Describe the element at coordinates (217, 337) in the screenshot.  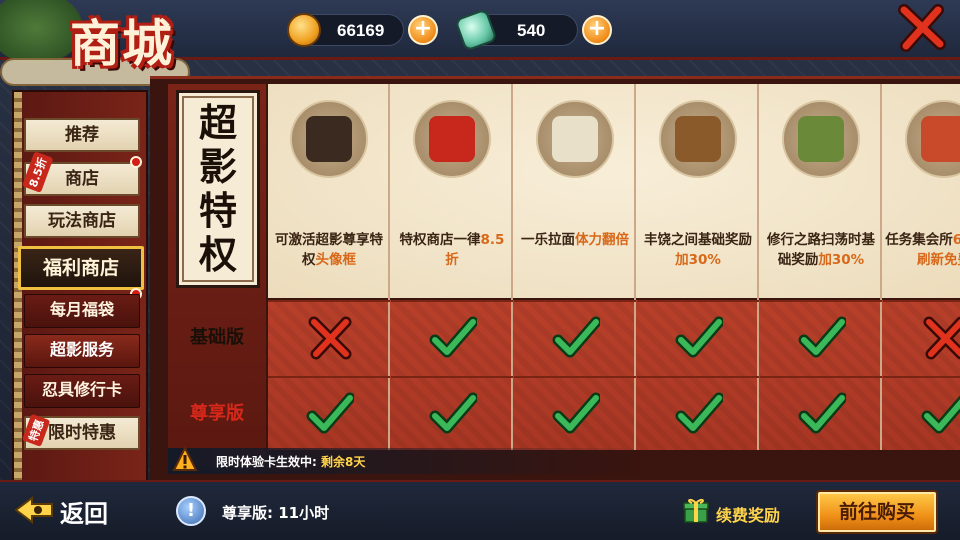
I see `row-label-basic: 基础版` at that location.